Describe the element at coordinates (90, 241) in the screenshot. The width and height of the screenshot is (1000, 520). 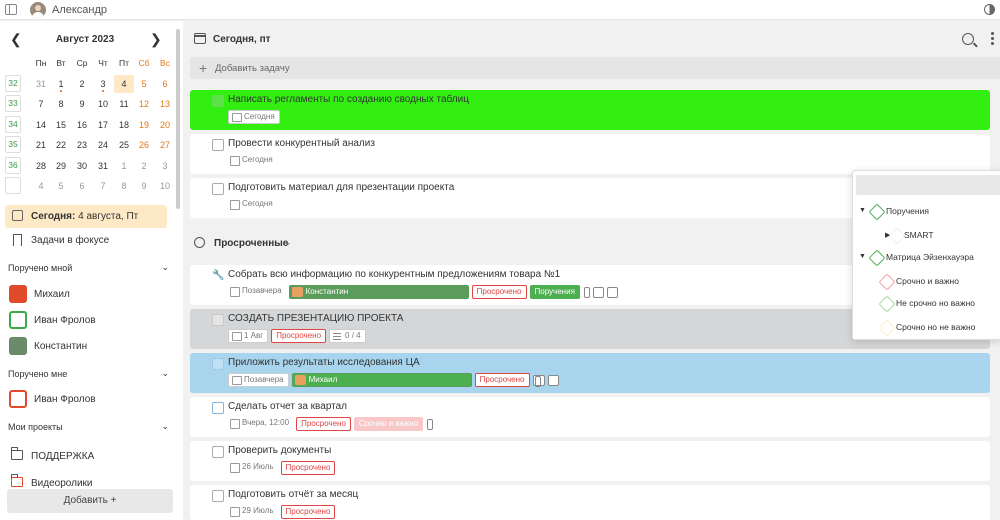
I see `sidebar-item-focus: Задачи в фокусе` at that location.